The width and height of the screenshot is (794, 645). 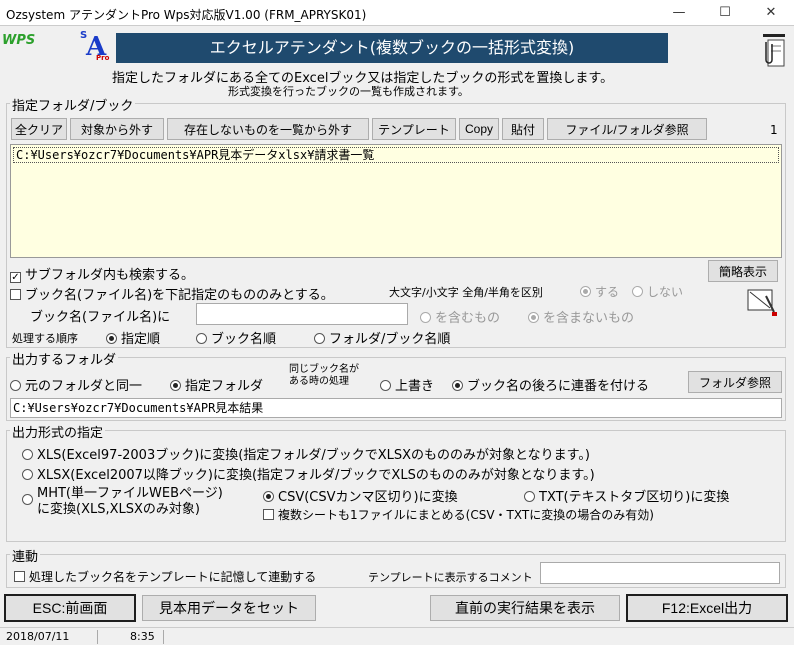 I want to click on item-count: 1, so click(x=774, y=130).